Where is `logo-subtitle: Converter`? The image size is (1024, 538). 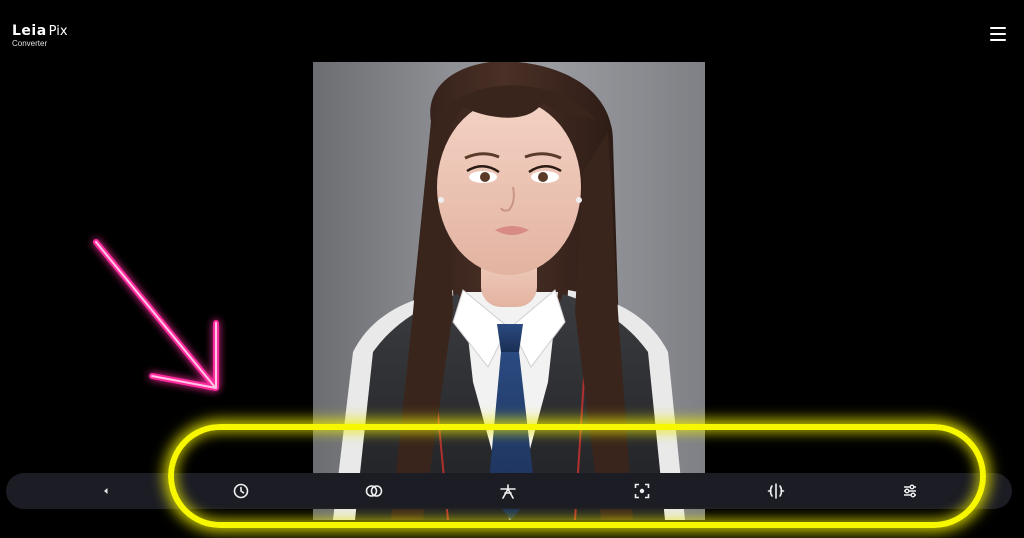 logo-subtitle: Converter is located at coordinates (30, 43).